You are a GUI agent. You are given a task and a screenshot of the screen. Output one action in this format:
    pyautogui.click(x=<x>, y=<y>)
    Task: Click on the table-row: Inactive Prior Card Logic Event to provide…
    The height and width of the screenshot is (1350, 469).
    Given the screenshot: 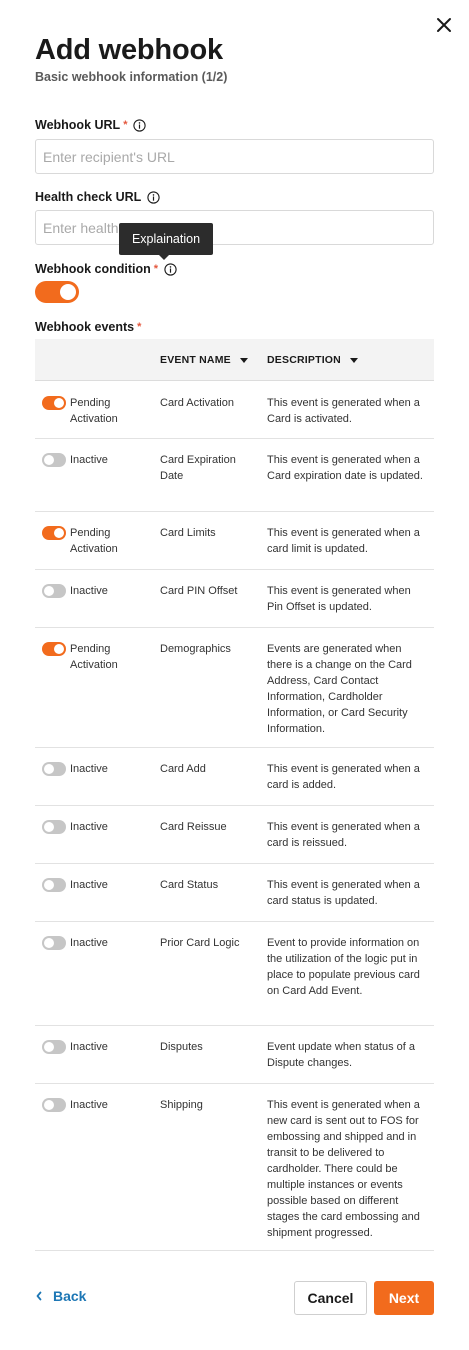 What is the action you would take?
    pyautogui.click(x=234, y=974)
    